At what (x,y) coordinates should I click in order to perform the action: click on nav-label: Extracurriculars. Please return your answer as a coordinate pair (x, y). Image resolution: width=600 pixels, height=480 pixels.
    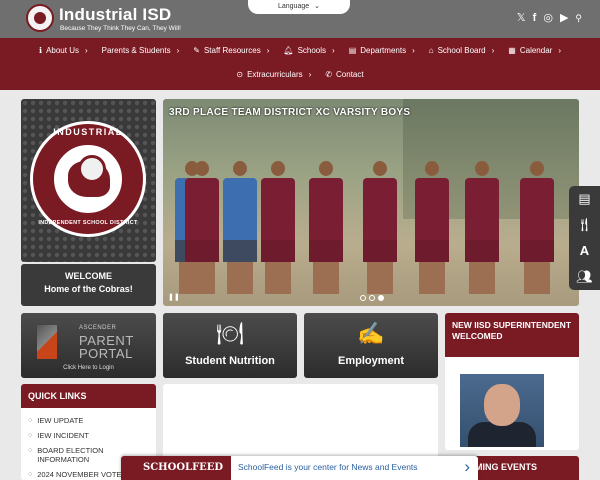
    Looking at the image, I should click on (275, 74).